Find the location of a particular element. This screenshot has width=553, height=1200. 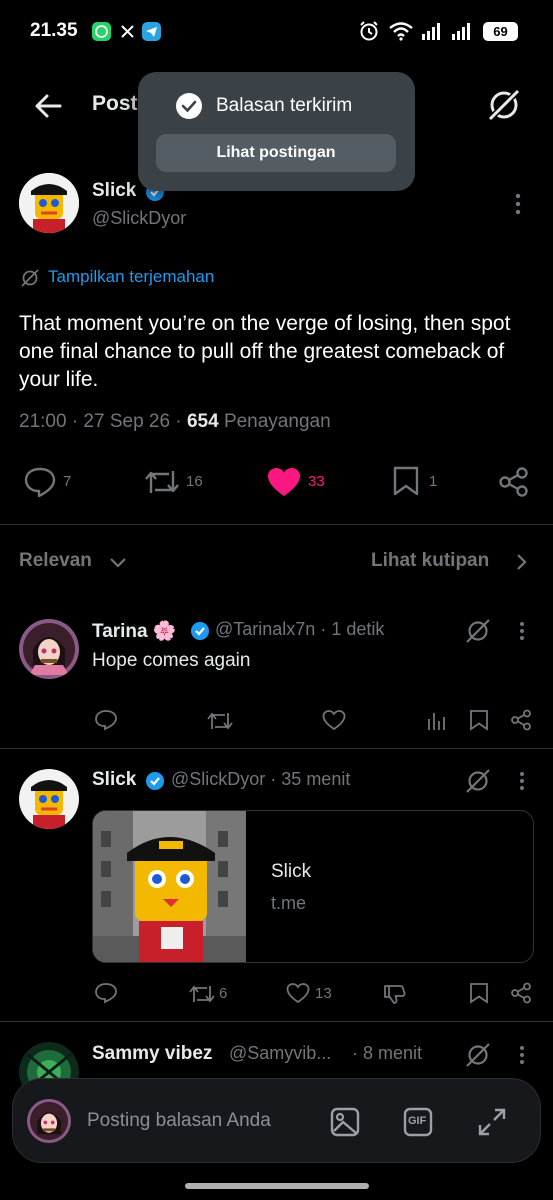

signal-icon is located at coordinates (432, 31).